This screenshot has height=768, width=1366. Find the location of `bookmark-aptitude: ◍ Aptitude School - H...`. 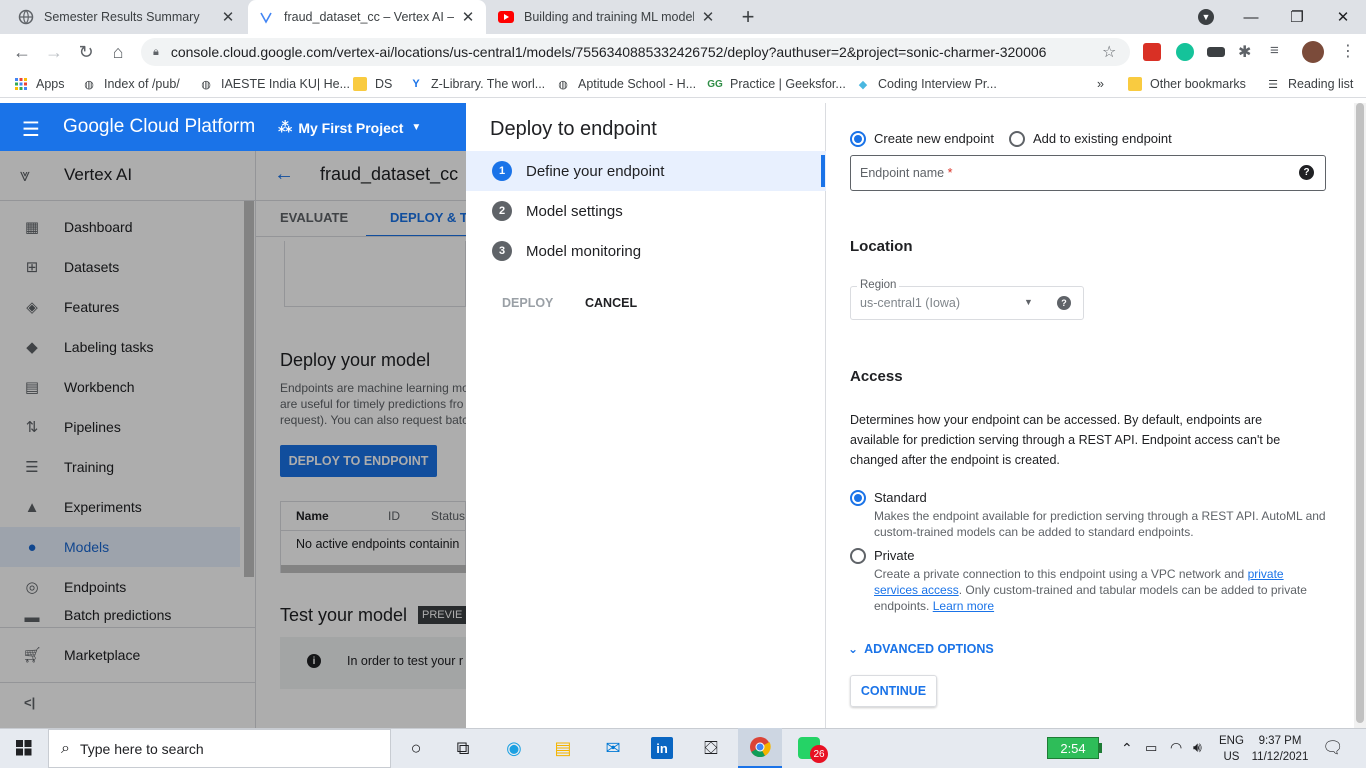

bookmark-aptitude: ◍ Aptitude School - H... is located at coordinates (626, 84).